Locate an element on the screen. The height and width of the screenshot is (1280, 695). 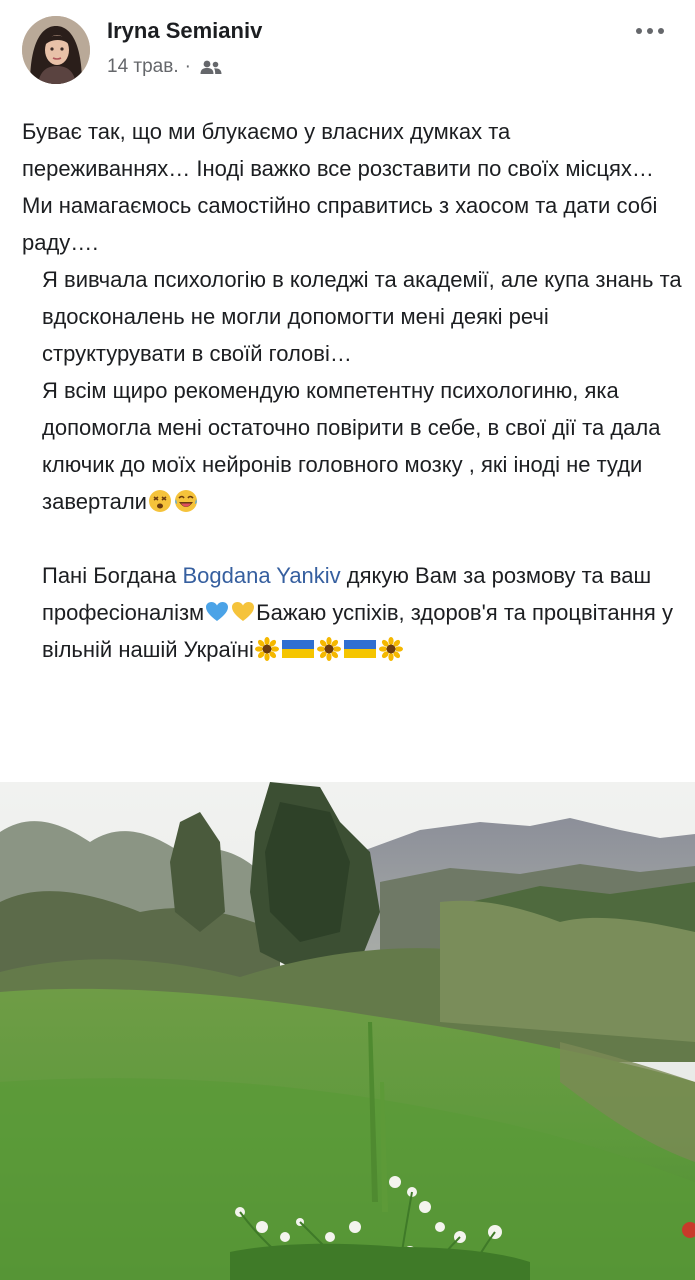
more-options-icon is located at coordinates (650, 31).